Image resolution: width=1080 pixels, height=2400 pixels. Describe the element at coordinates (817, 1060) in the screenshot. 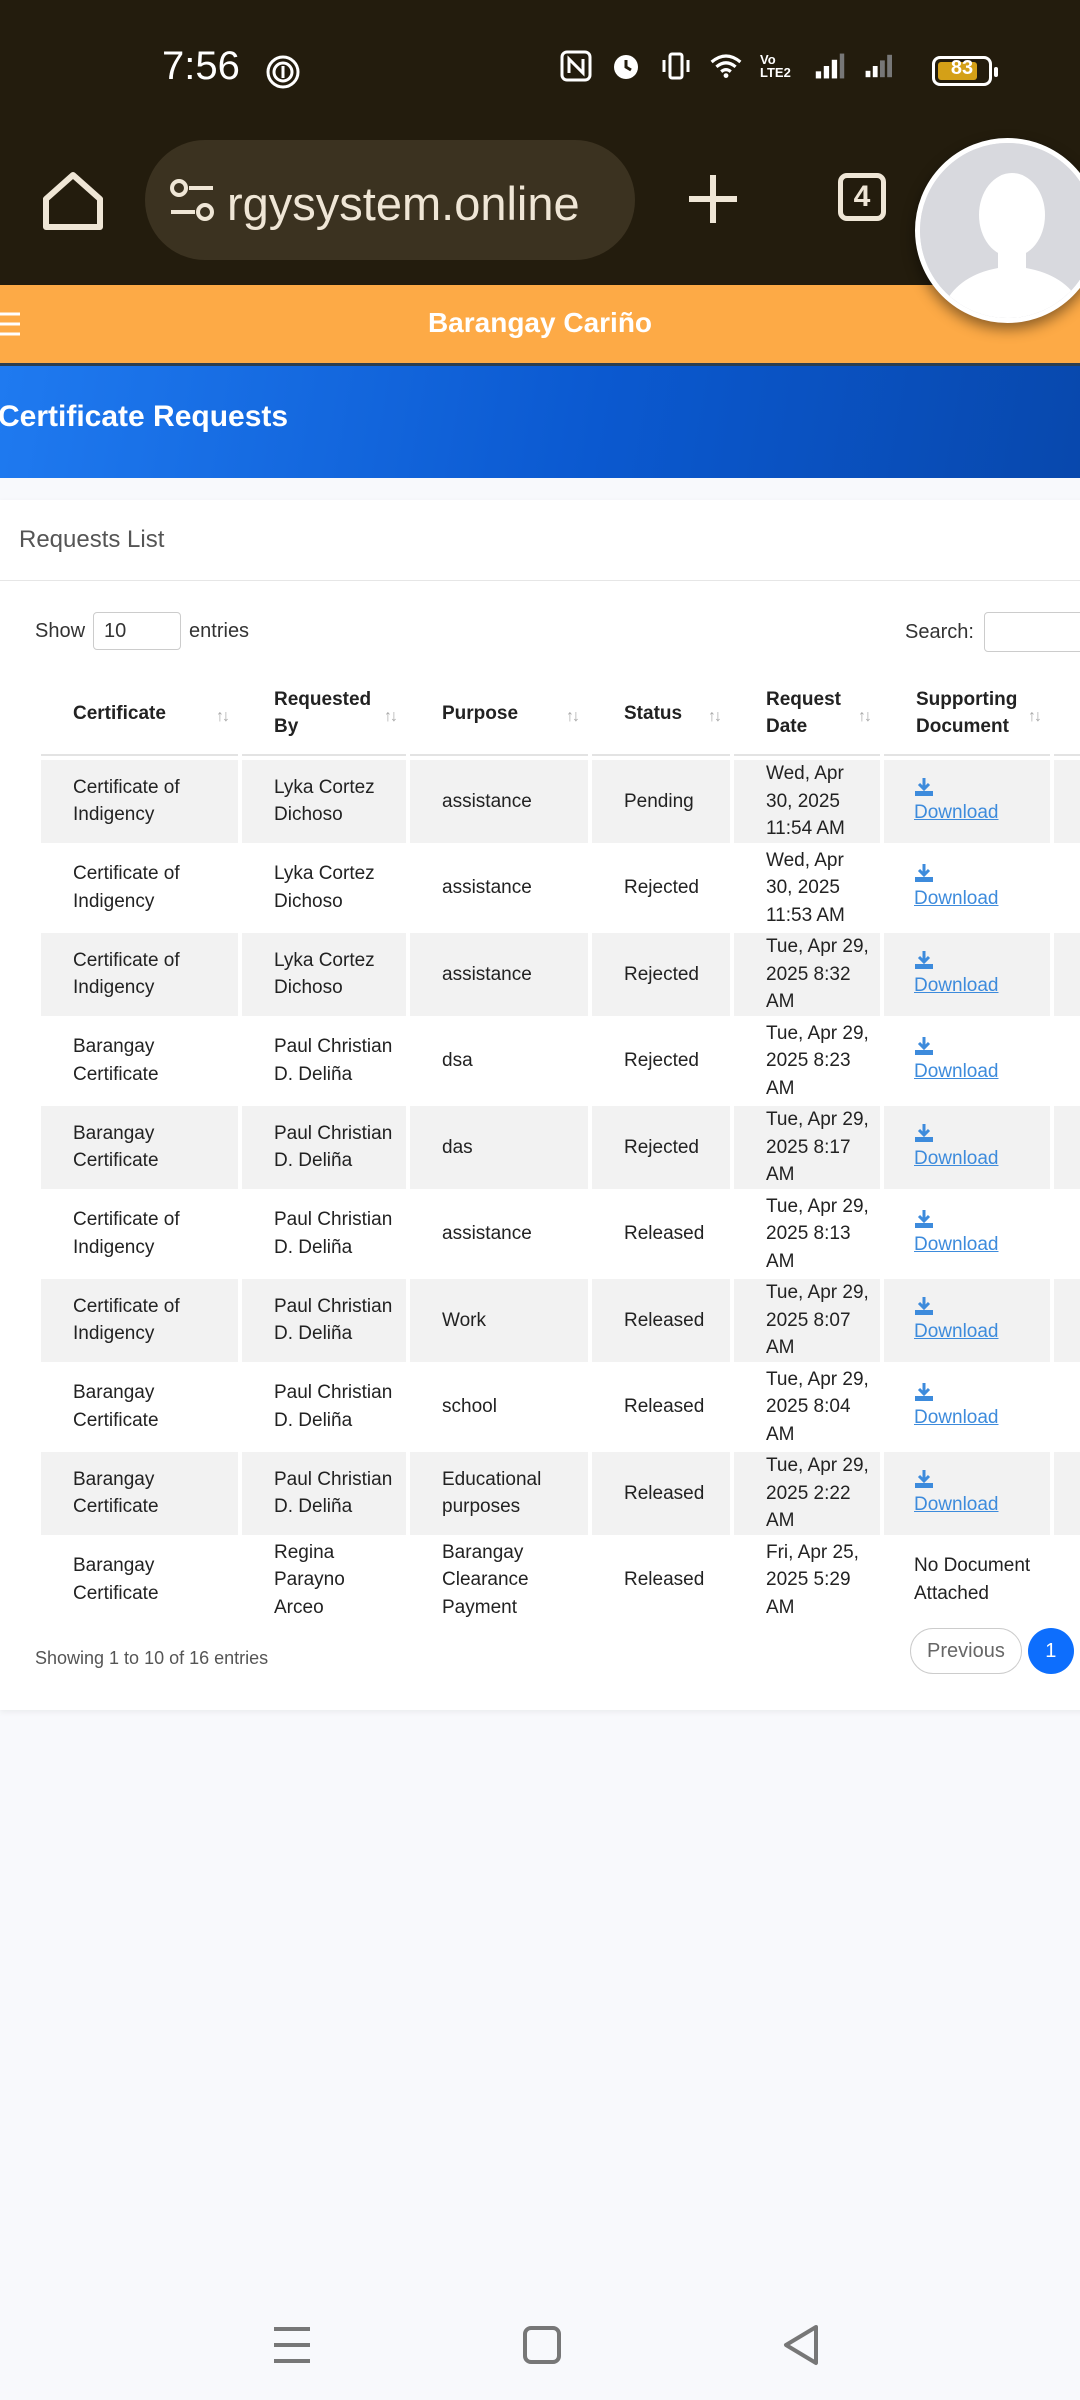

I see `cell-request-date: Tue, Apr 29, 2025 8:23 AM` at that location.